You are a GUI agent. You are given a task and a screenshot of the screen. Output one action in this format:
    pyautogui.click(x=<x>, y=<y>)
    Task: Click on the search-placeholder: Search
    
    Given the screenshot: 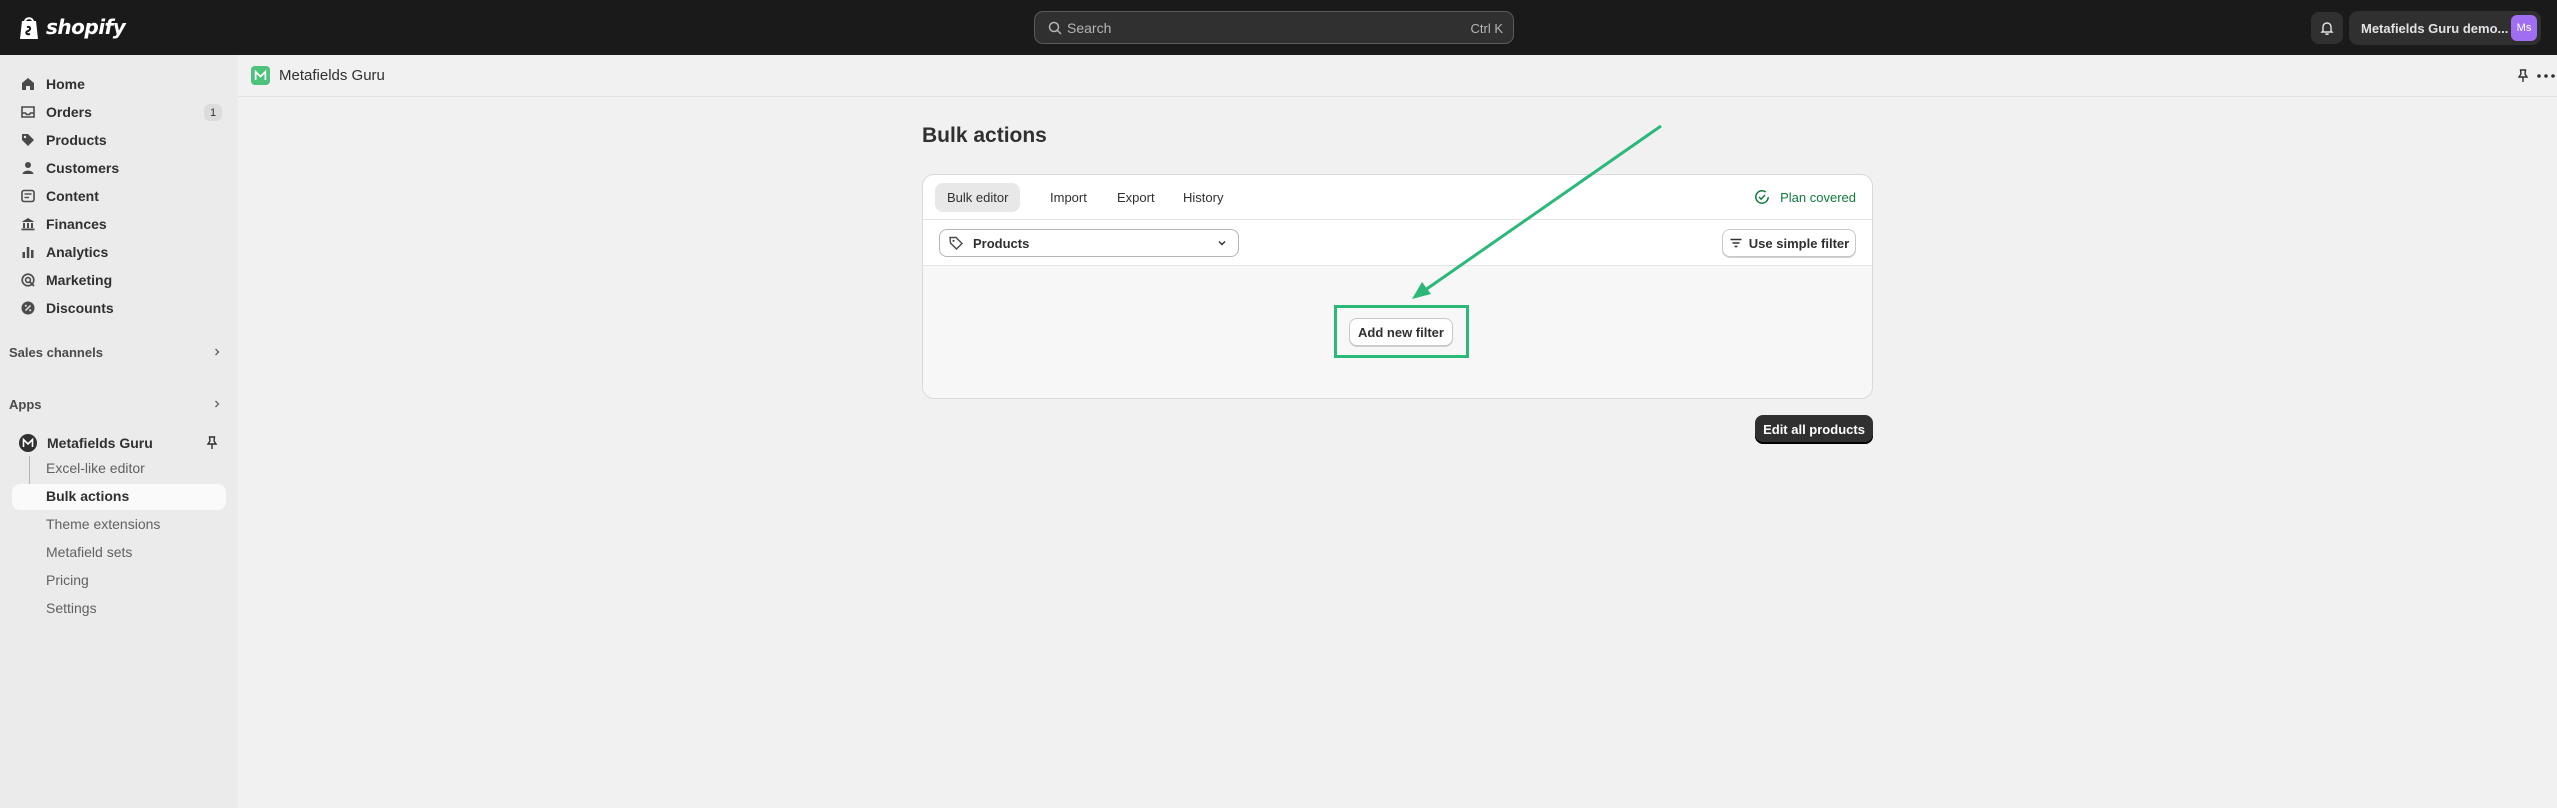 What is the action you would take?
    pyautogui.click(x=1089, y=28)
    